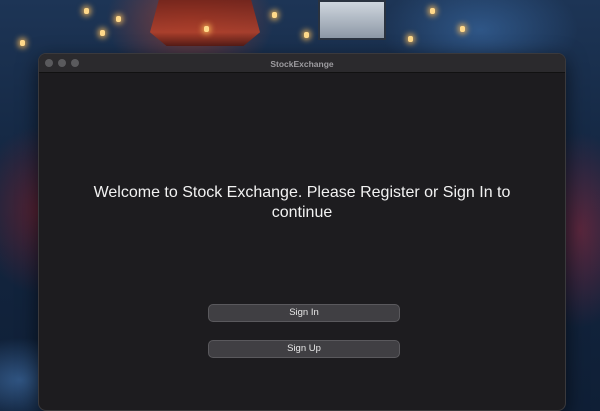 This screenshot has width=600, height=411. I want to click on minimize-window-button, so click(62, 63).